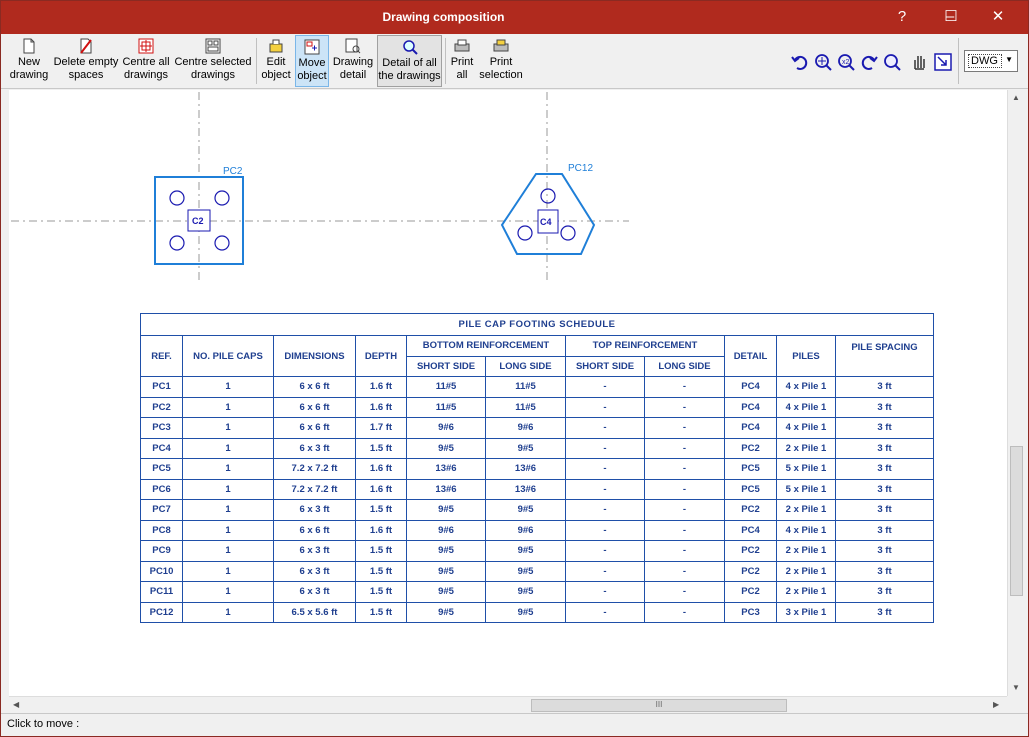 The height and width of the screenshot is (737, 1029). Describe the element at coordinates (233, 171) in the screenshot. I see `pile-cap-label: PC2` at that location.